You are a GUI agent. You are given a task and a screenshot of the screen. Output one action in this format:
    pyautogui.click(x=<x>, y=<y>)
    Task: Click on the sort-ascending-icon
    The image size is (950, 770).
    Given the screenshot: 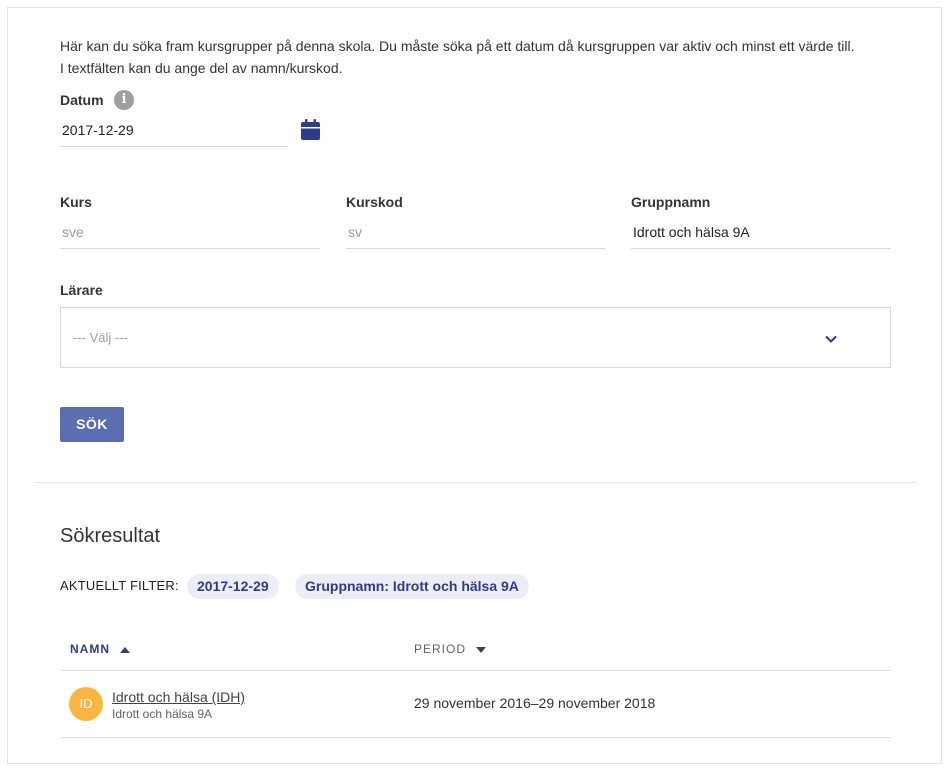 What is the action you would take?
    pyautogui.click(x=125, y=650)
    